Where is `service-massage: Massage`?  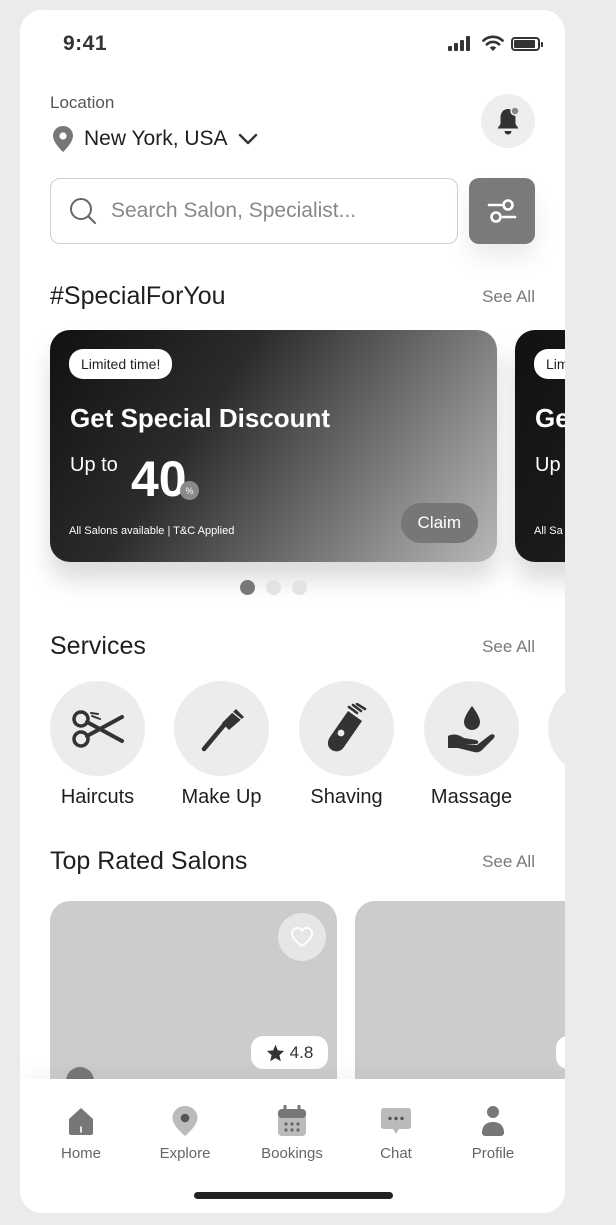
service-massage: Massage is located at coordinates (471, 744).